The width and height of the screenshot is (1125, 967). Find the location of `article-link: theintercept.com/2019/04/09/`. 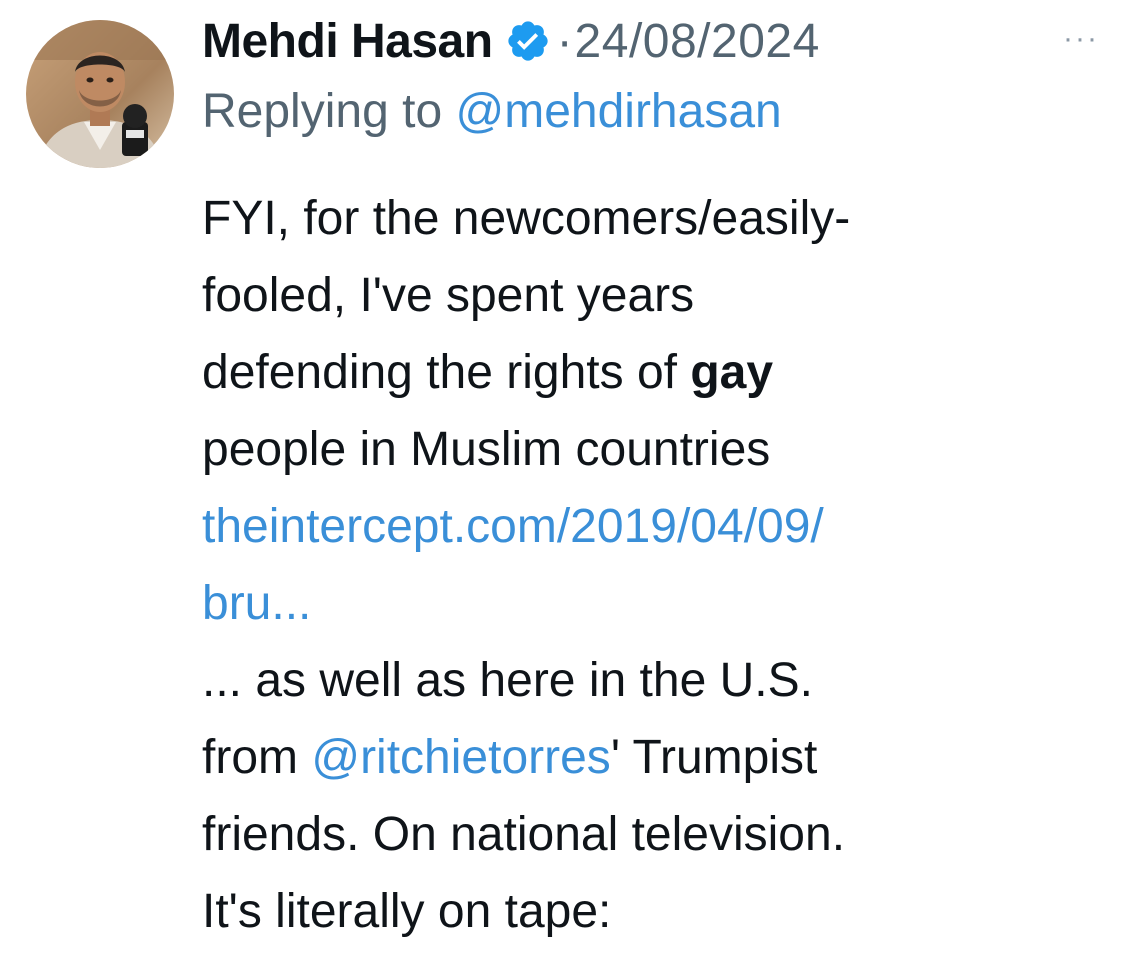

article-link: theintercept.com/2019/04/09/ is located at coordinates (652, 526).